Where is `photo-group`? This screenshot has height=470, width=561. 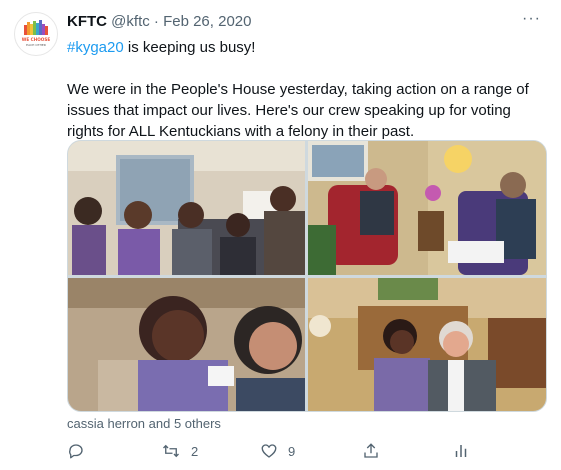
photo-group is located at coordinates (186, 208).